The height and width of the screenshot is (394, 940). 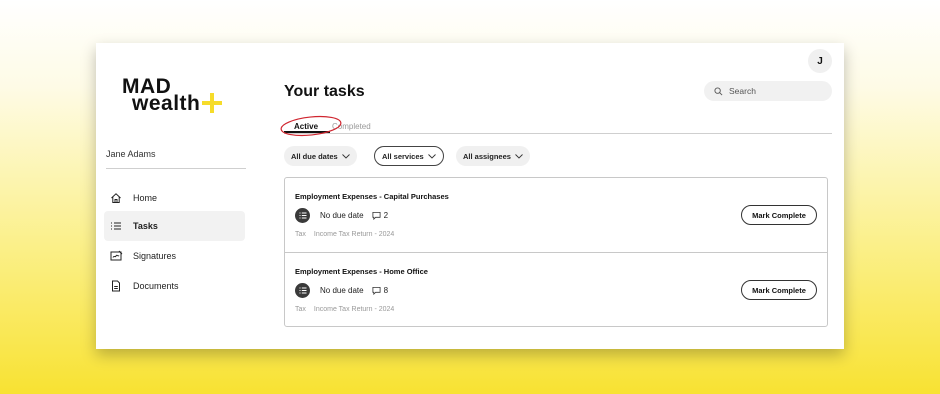 I want to click on search-icon, so click(x=718, y=91).